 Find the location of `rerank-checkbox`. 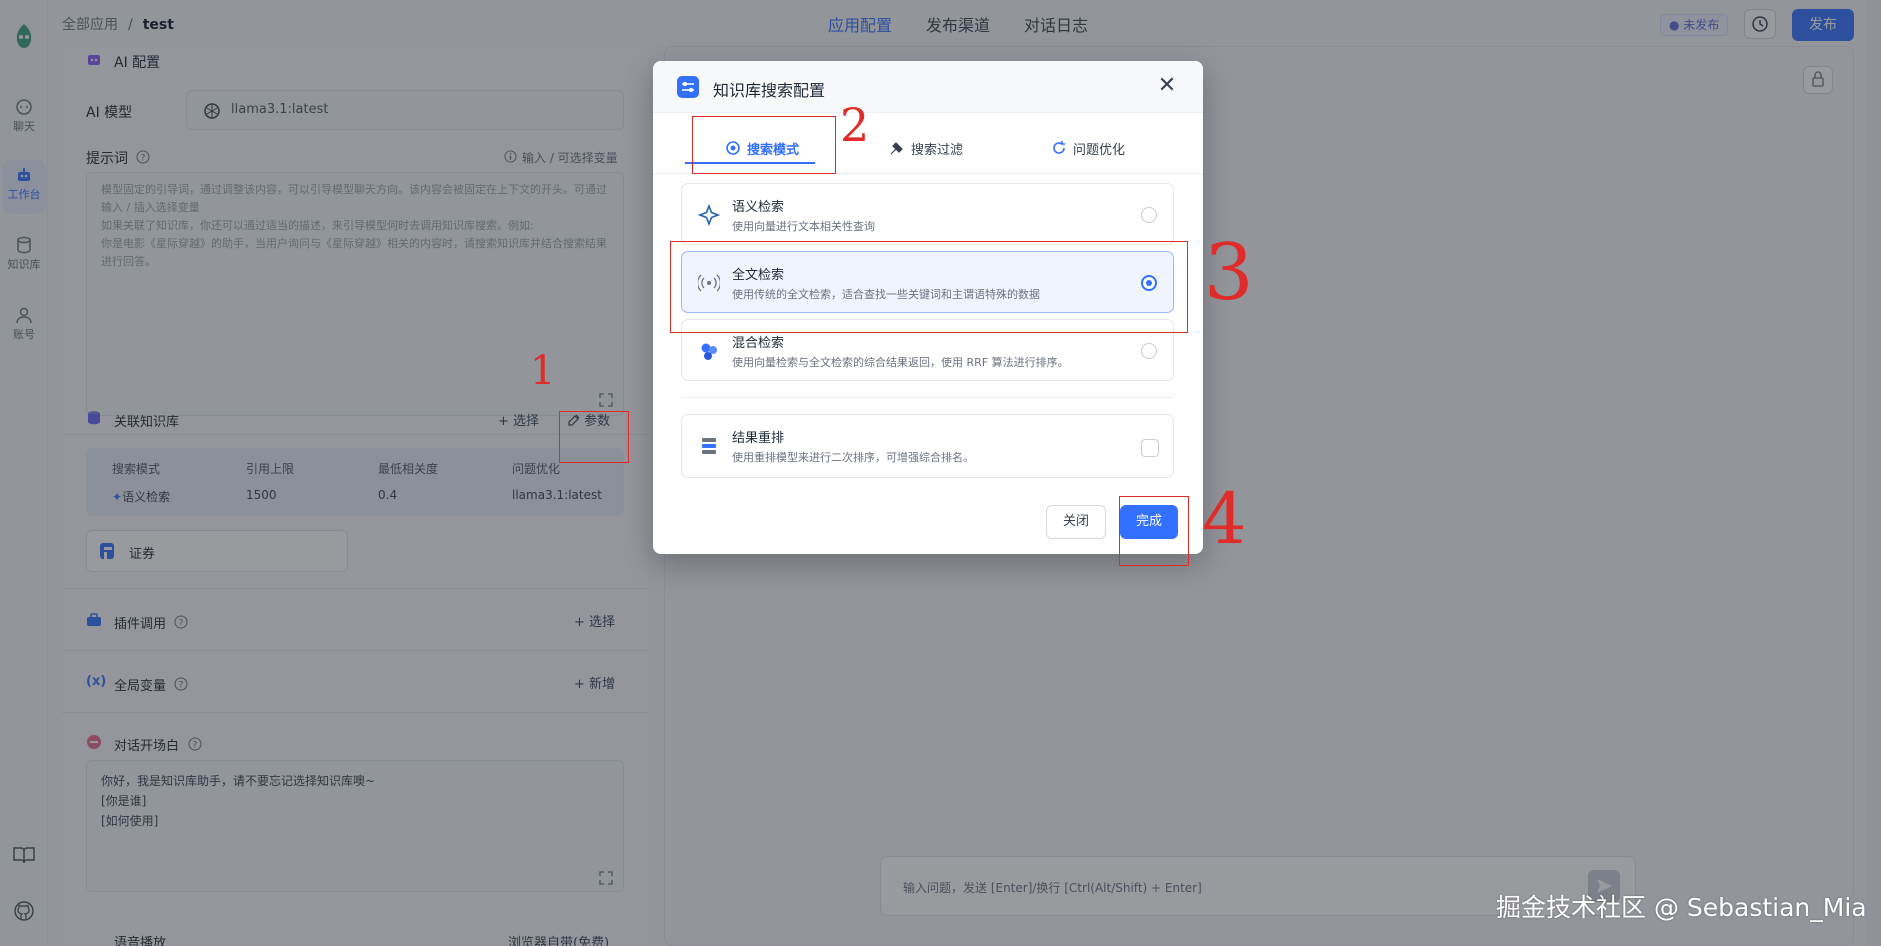

rerank-checkbox is located at coordinates (1150, 448).